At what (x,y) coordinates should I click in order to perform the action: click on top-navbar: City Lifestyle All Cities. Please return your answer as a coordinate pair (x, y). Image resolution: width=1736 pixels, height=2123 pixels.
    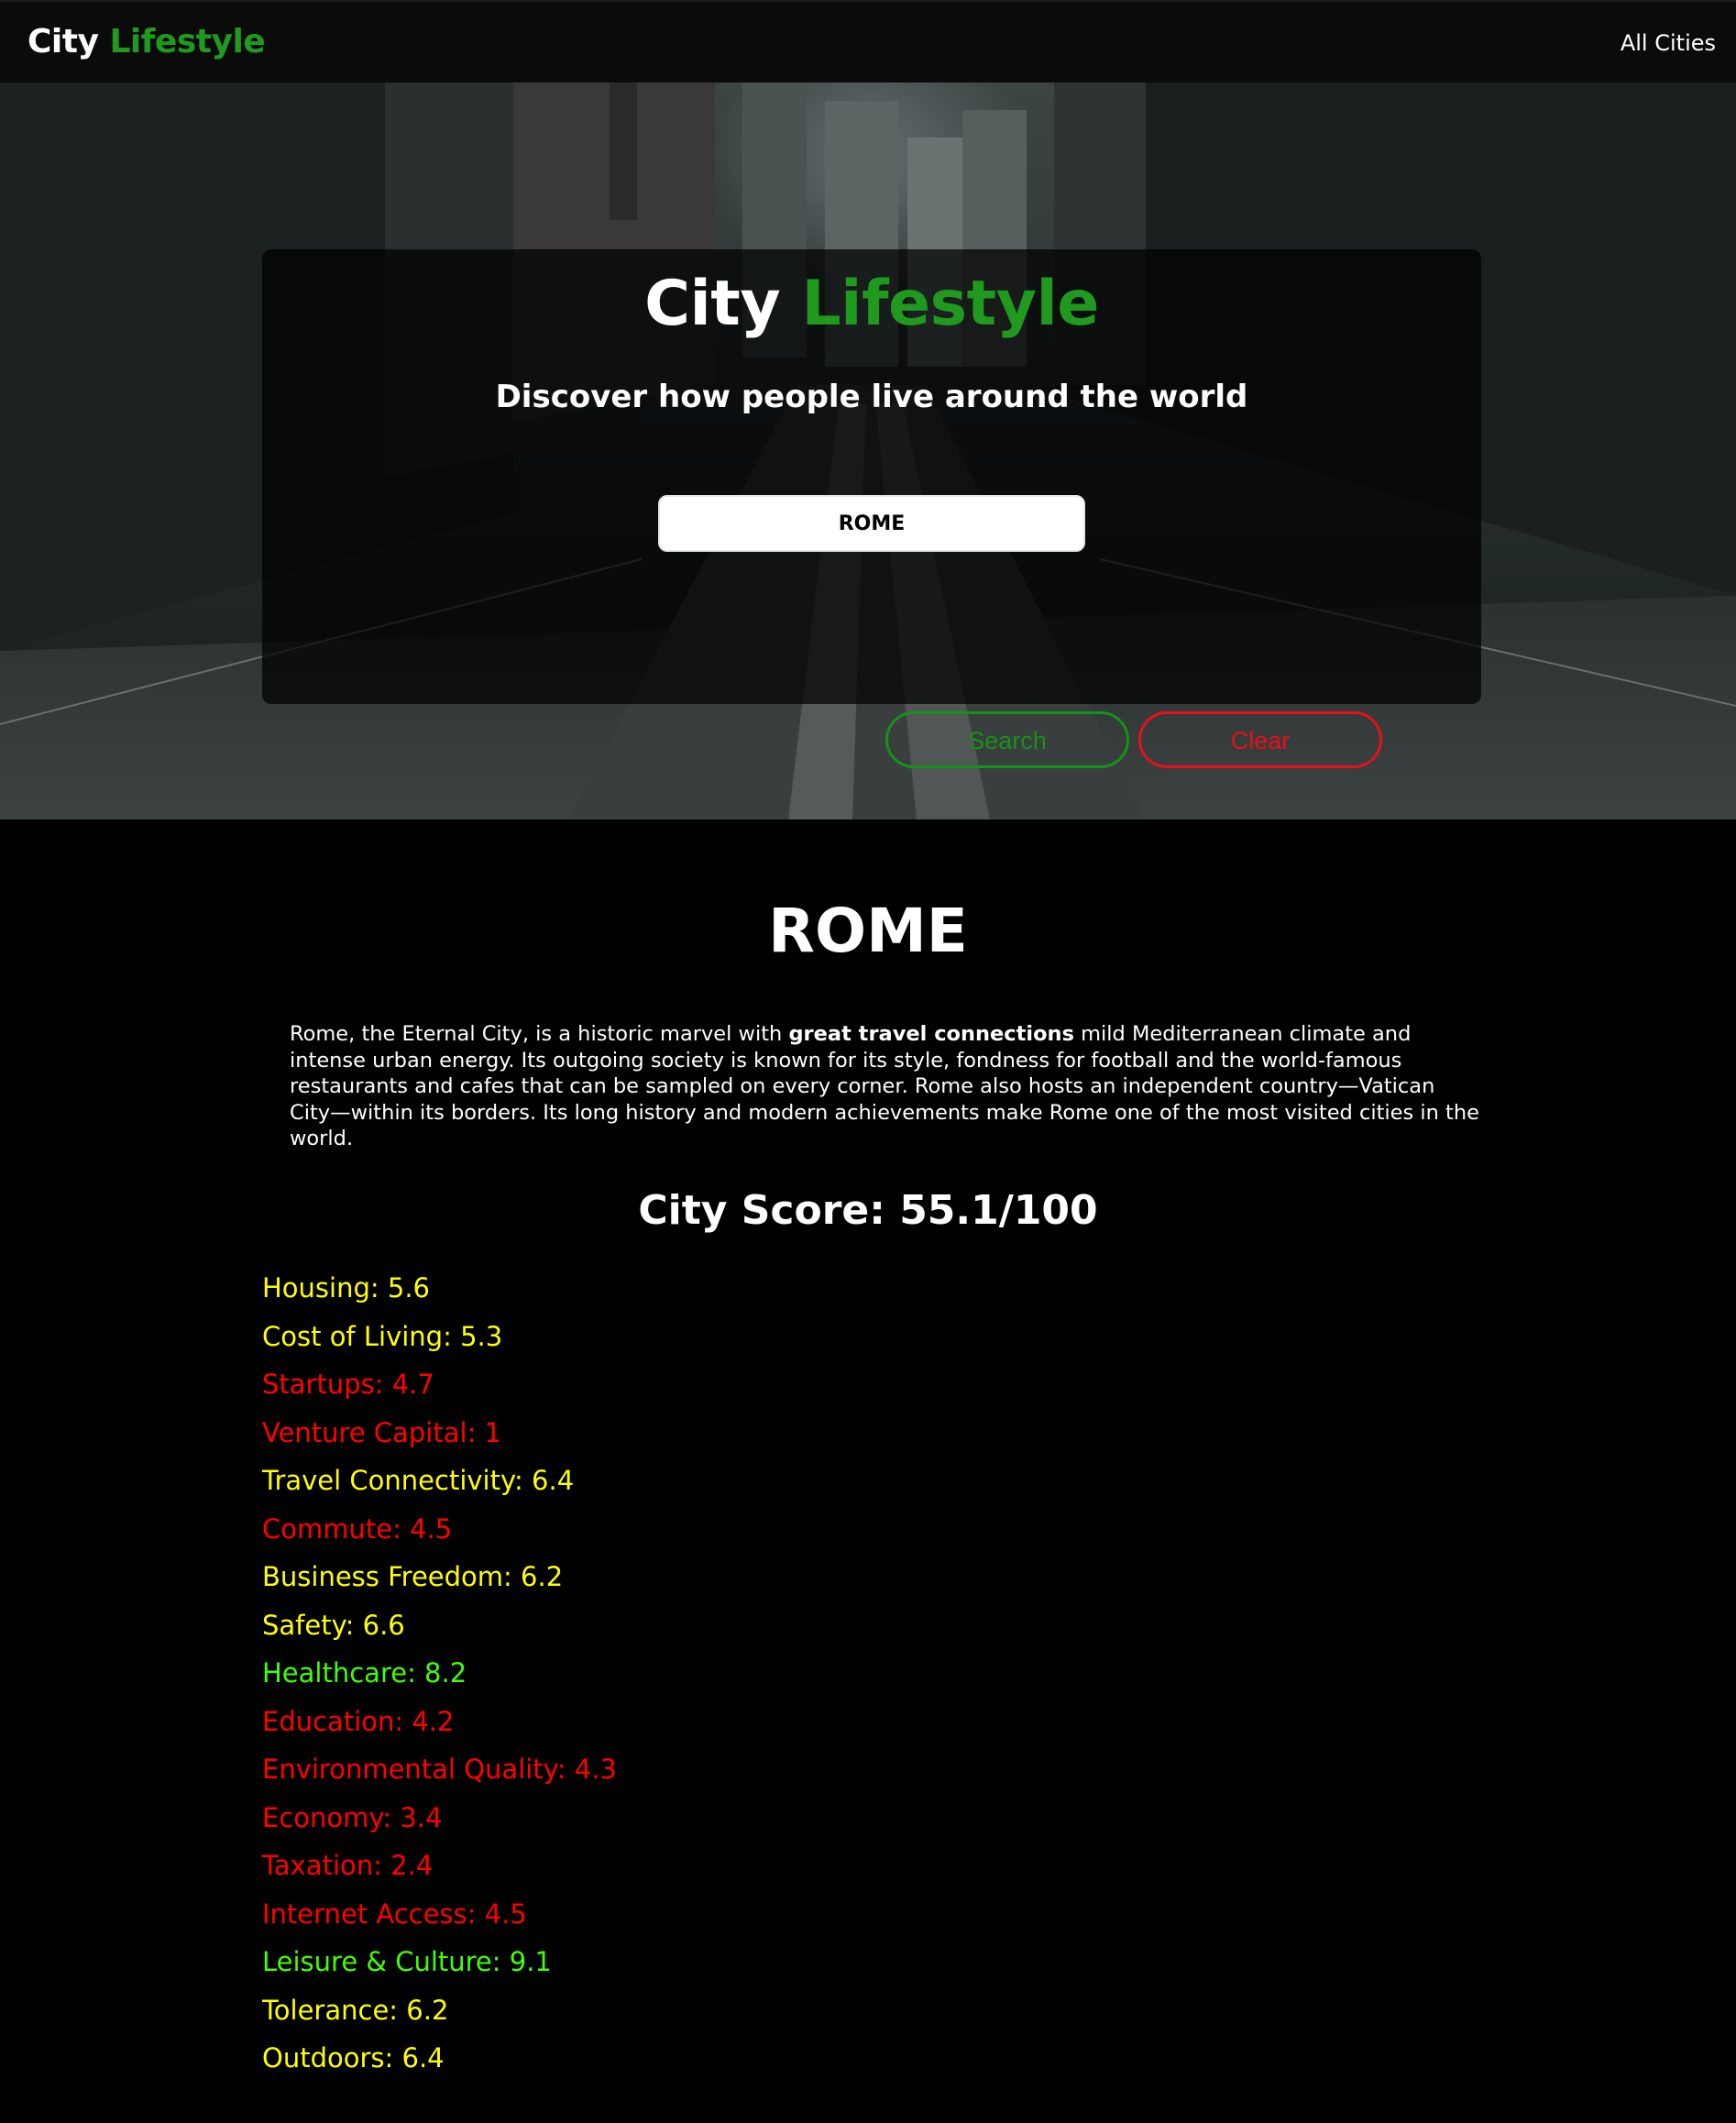
    Looking at the image, I should click on (868, 41).